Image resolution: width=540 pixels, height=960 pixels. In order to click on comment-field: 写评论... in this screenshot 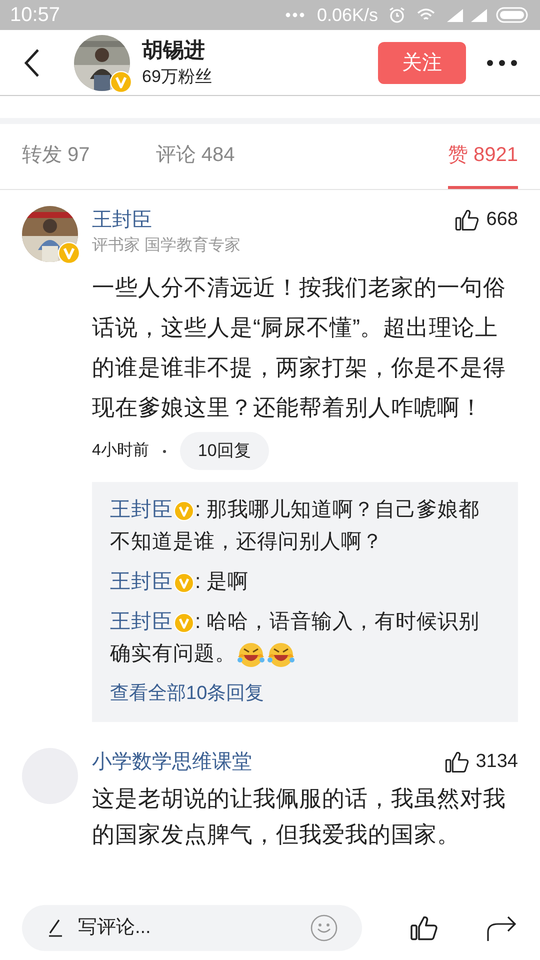, I will do `click(192, 928)`.